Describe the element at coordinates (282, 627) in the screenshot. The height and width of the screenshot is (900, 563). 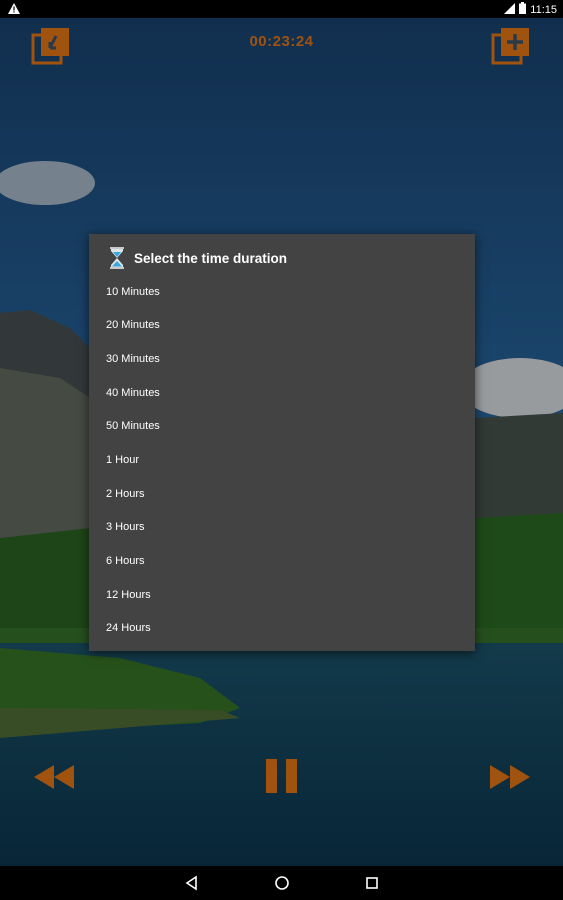
I see `option-24-hours: 24 Hours` at that location.